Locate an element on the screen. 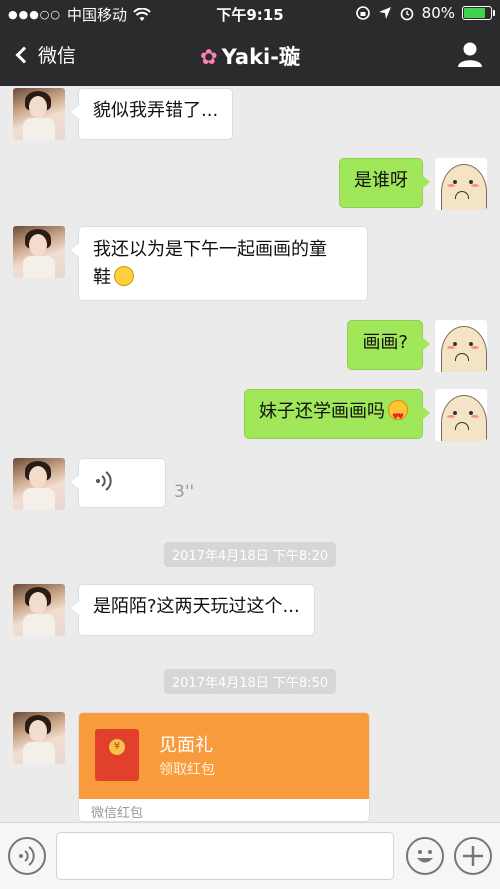  message-text-line: 鞋 is located at coordinates (102, 277).